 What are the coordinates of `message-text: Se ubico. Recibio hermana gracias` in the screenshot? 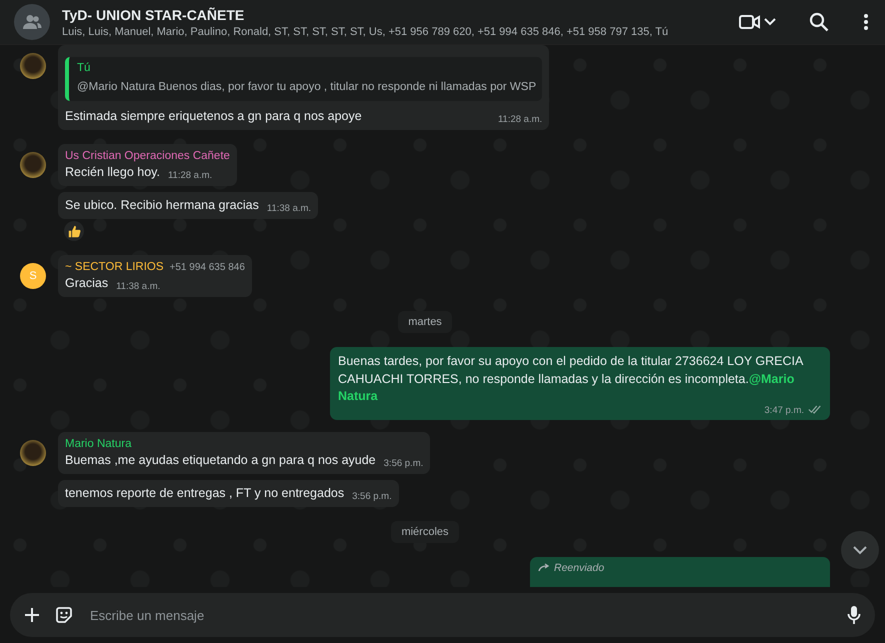 It's located at (162, 205).